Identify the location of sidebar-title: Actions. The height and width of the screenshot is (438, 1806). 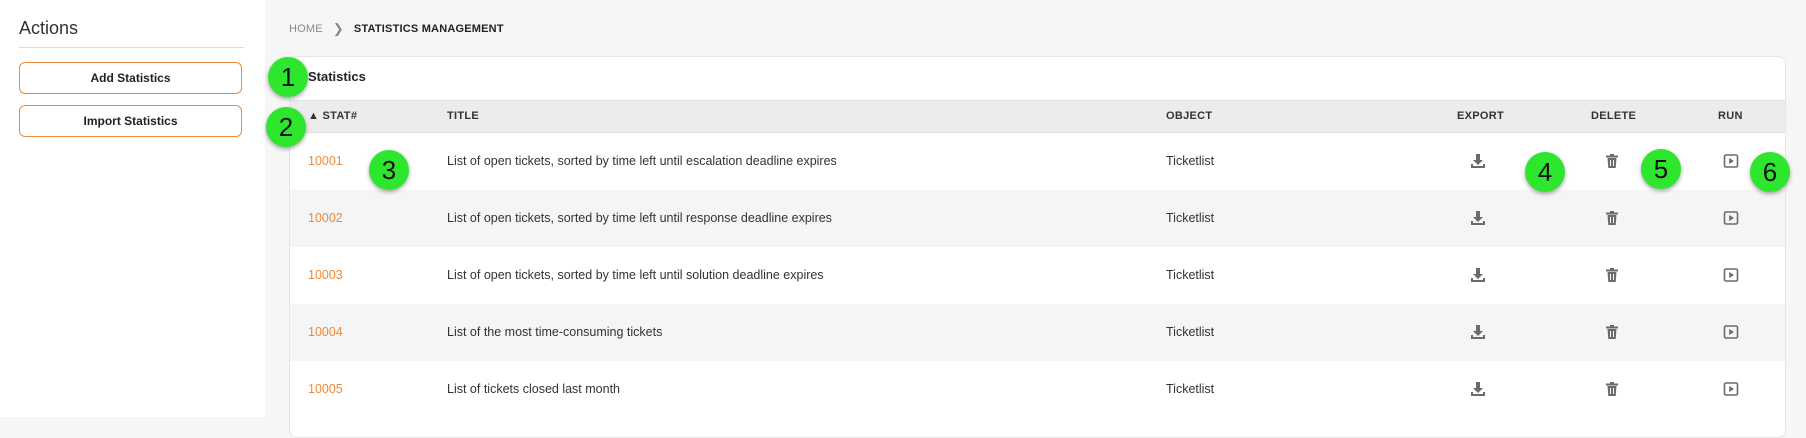
(49, 28).